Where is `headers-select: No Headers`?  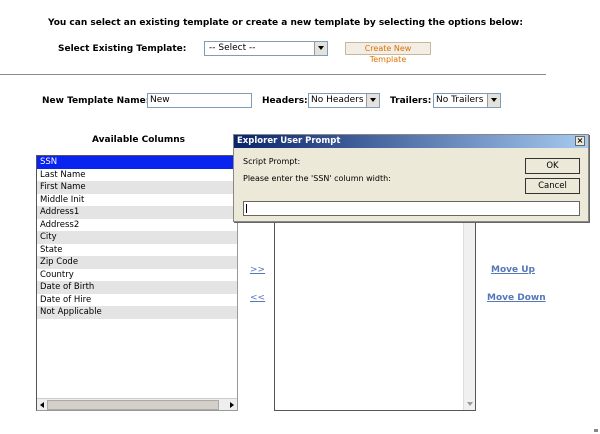
headers-select: No Headers is located at coordinates (344, 100).